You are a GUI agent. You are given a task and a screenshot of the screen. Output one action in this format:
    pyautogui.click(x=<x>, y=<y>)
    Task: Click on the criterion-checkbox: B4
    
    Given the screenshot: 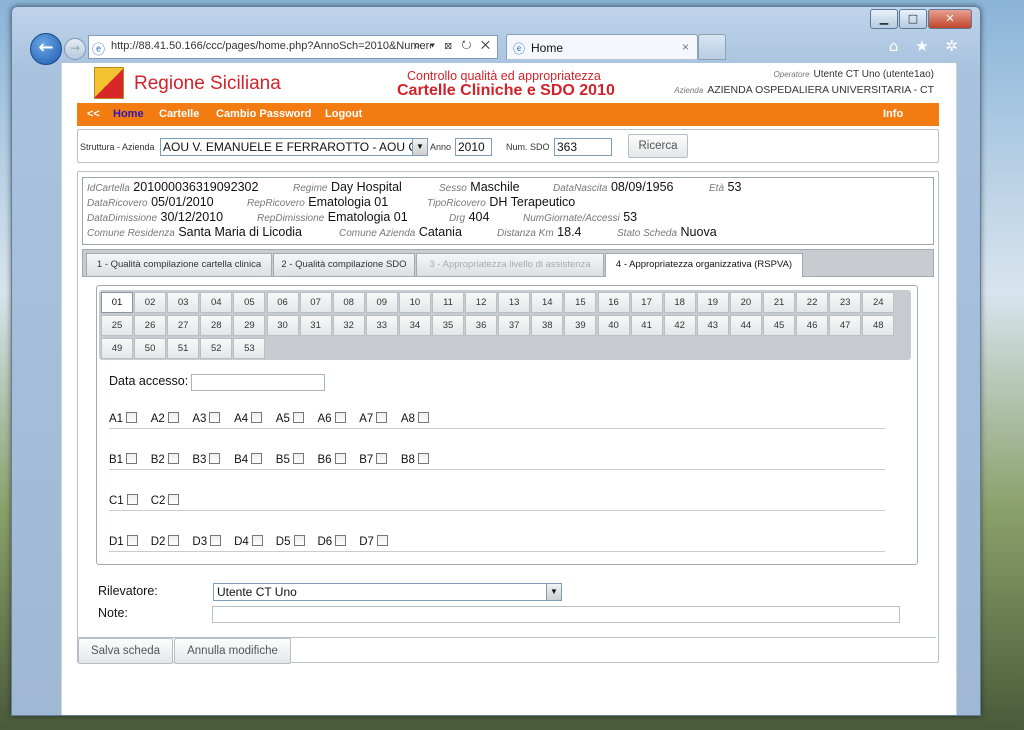 What is the action you would take?
    pyautogui.click(x=248, y=459)
    